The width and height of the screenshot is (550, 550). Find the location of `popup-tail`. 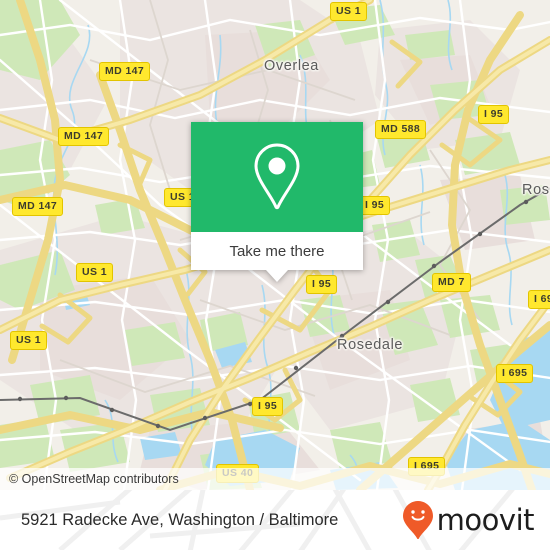

popup-tail is located at coordinates (277, 276).